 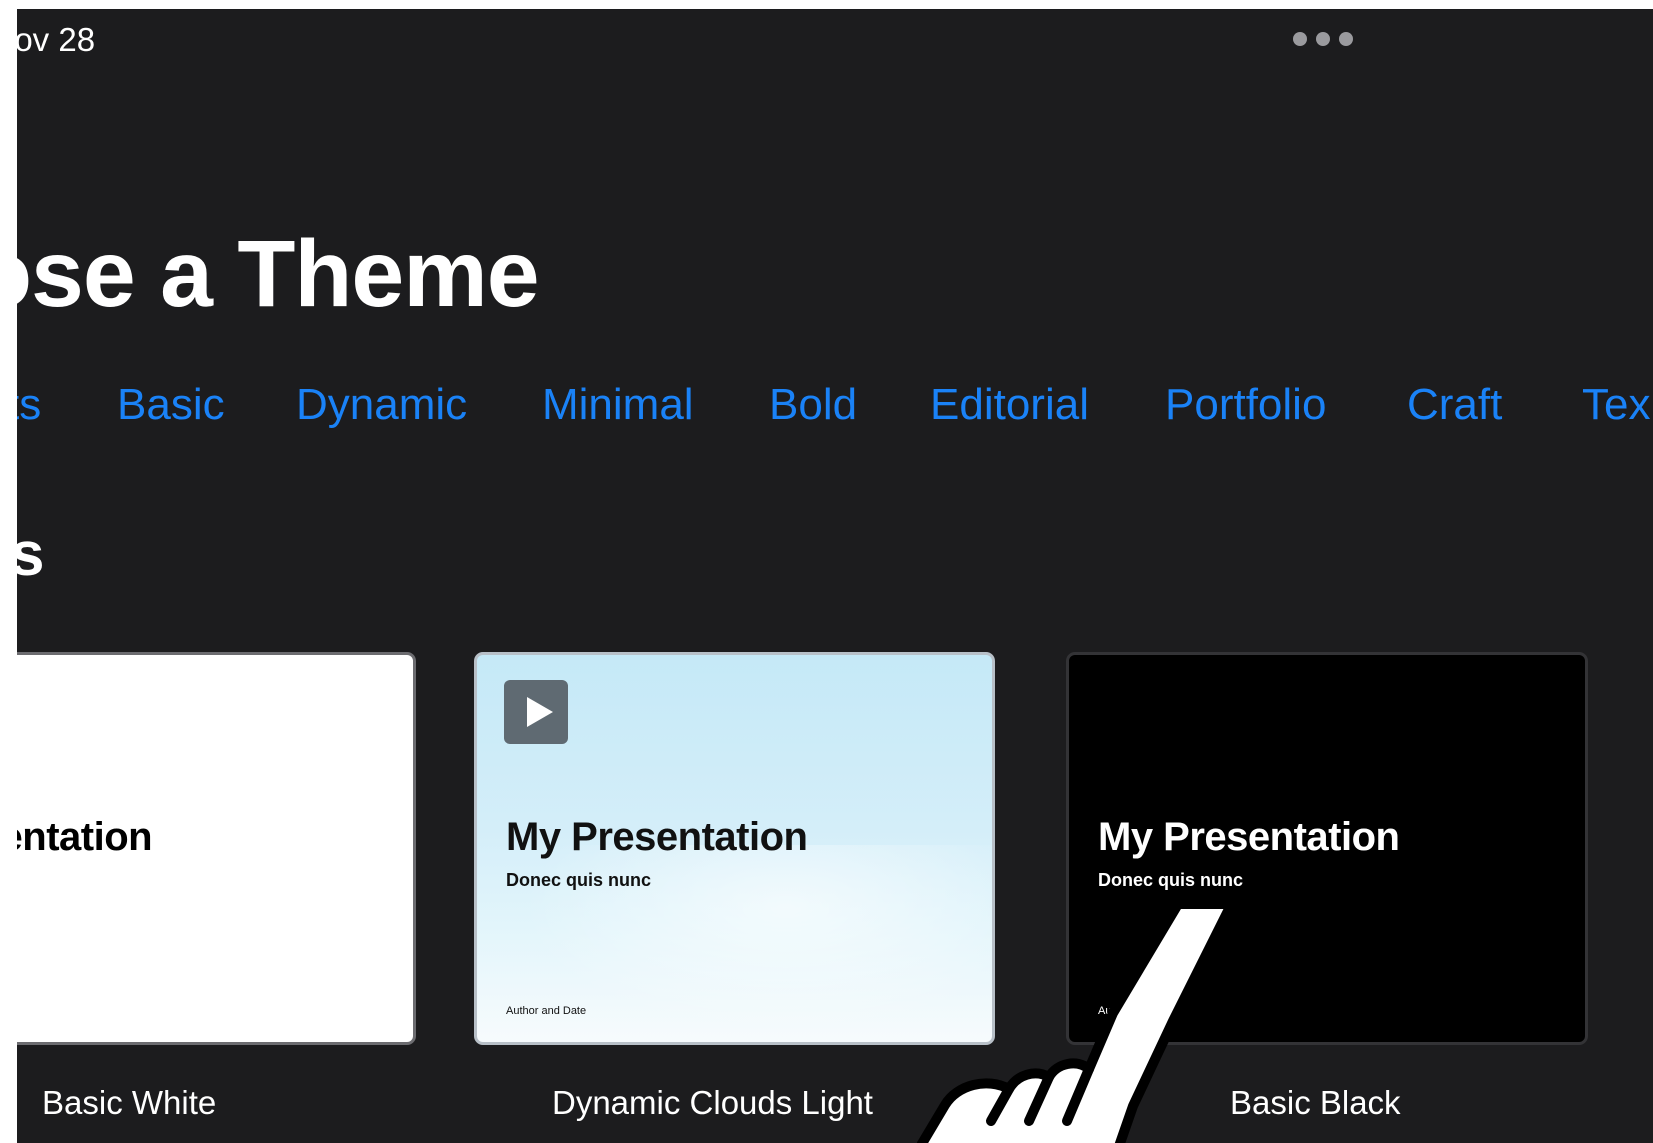 I want to click on status-date: lov 28, so click(x=56, y=39).